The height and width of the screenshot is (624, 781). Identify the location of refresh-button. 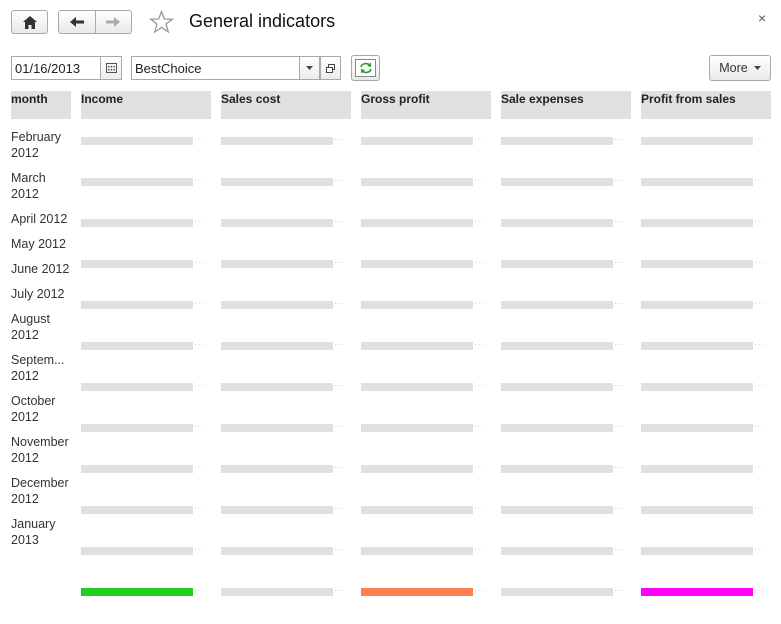
(365, 68).